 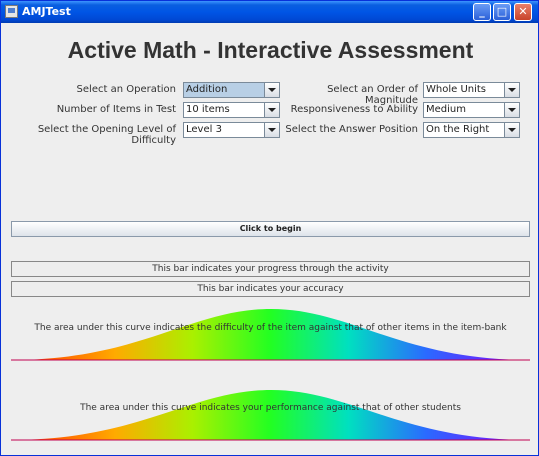 I want to click on app-icon, so click(x=11, y=11).